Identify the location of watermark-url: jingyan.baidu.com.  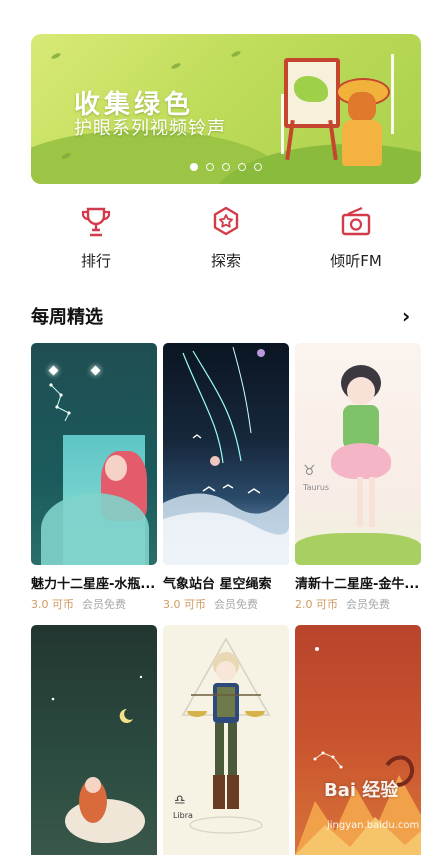
(373, 825).